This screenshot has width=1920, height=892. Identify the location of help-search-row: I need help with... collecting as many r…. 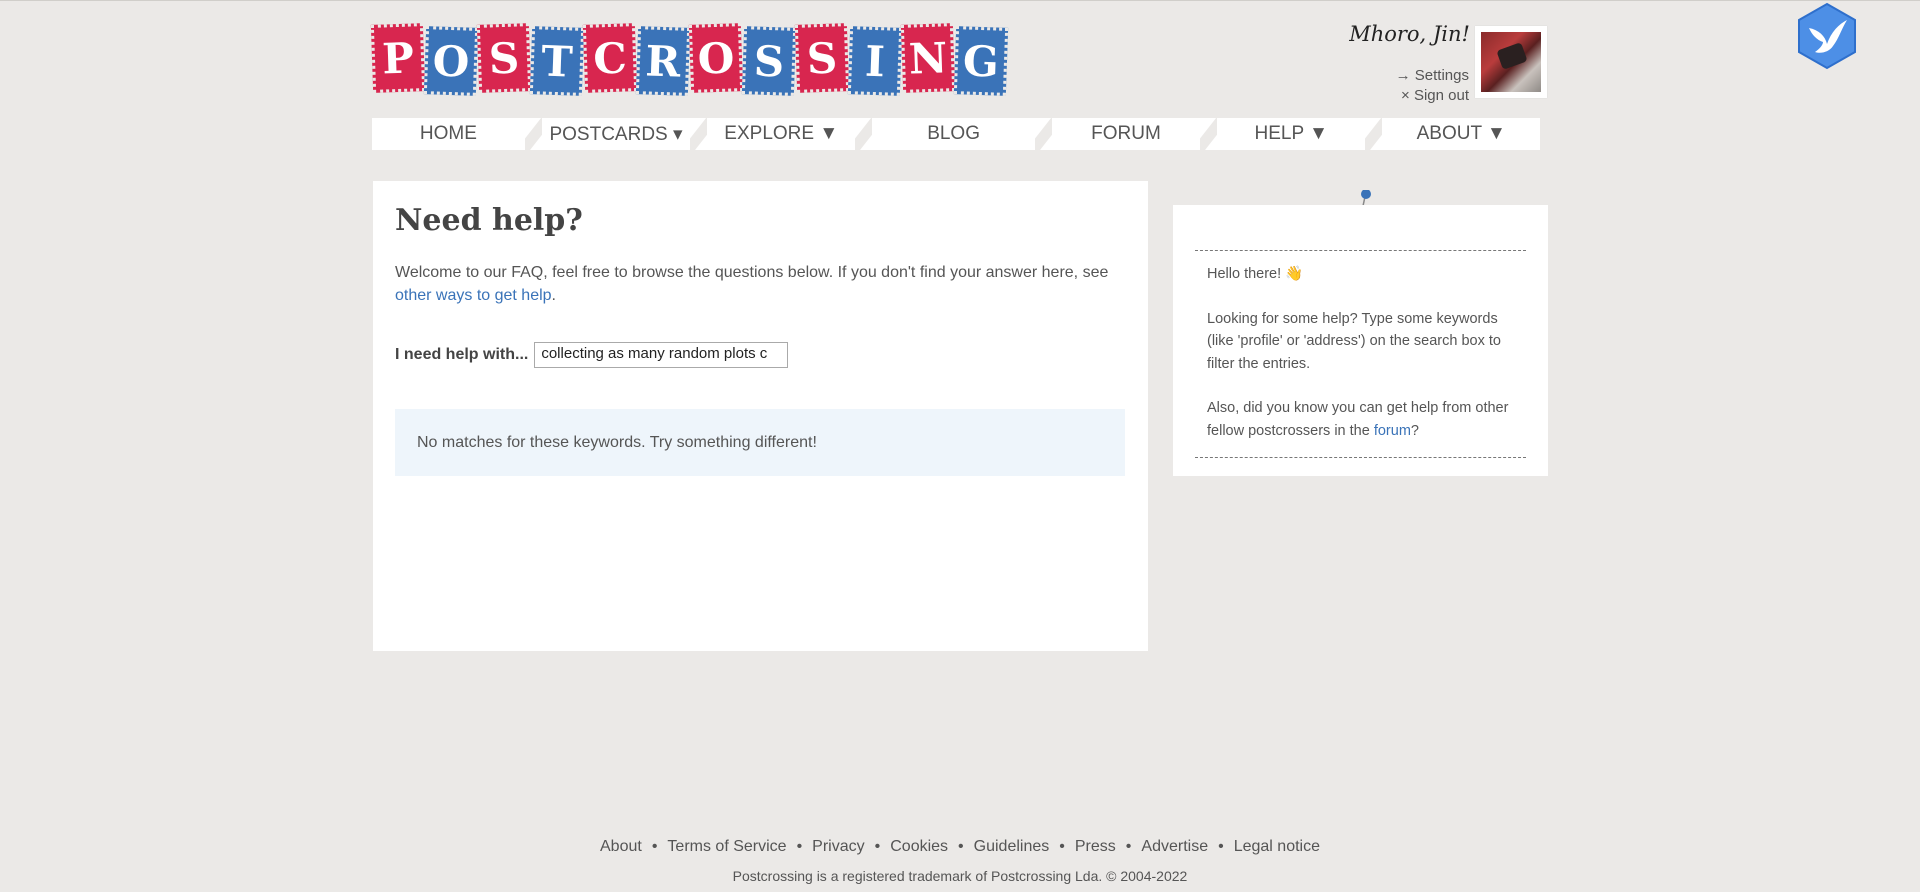
(592, 355).